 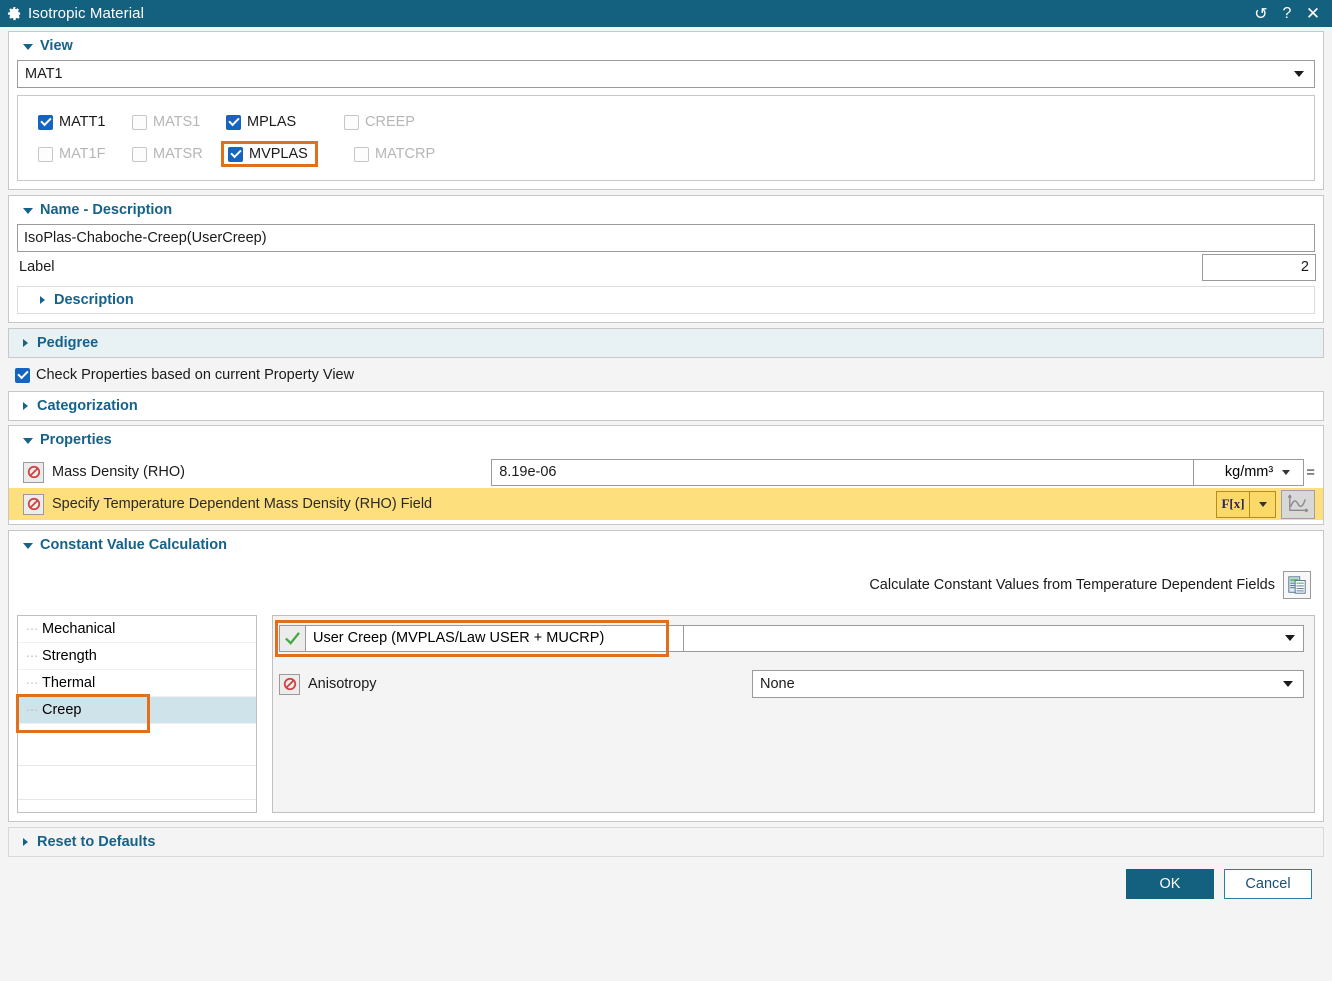 I want to click on tree-item-mechanical-label: Mechanical, so click(x=79, y=629).